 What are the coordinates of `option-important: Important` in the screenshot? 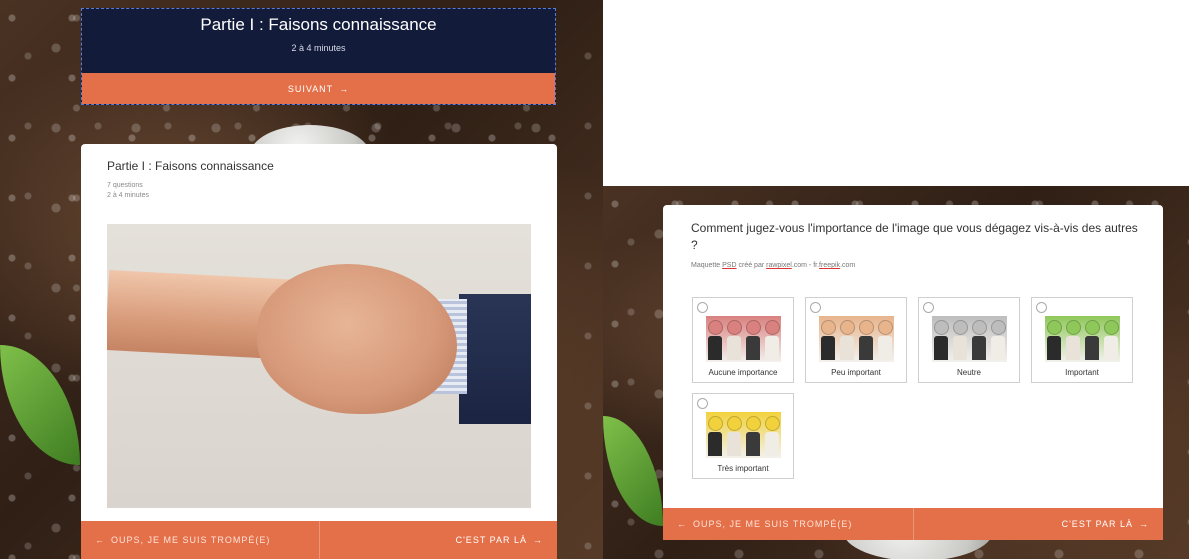 It's located at (1082, 340).